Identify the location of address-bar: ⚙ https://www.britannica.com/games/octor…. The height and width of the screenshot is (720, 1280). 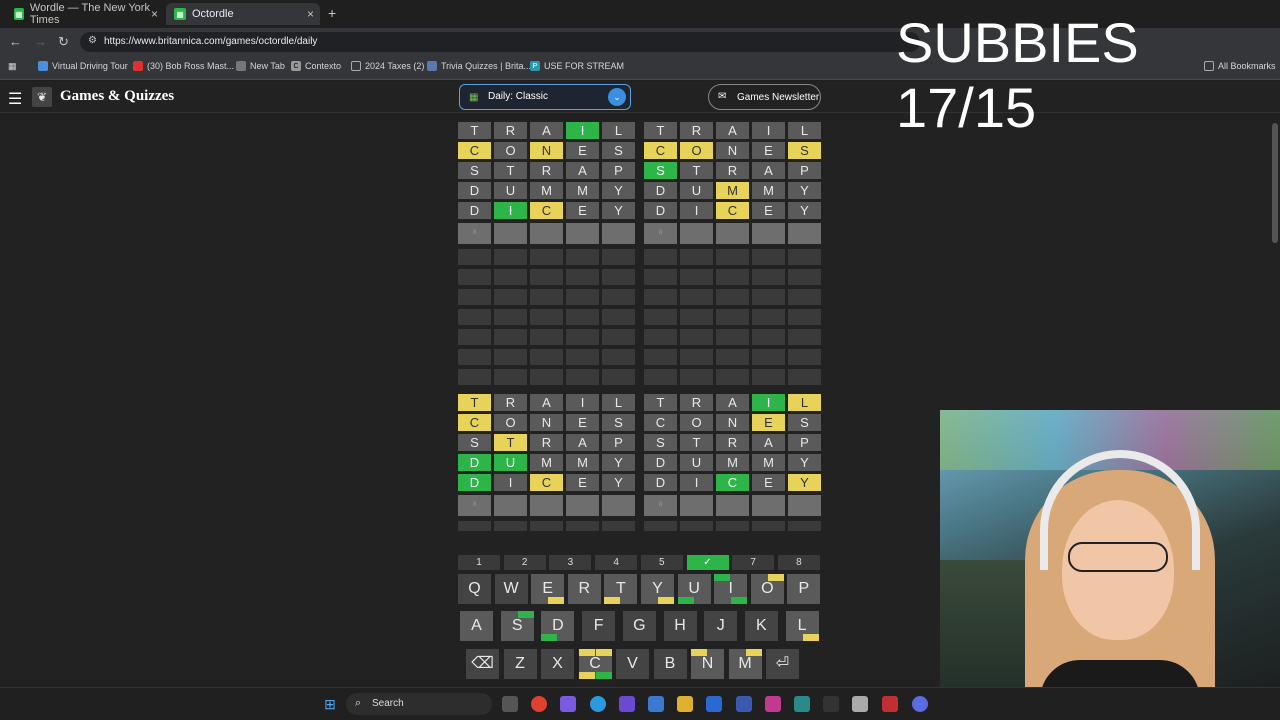
(500, 42).